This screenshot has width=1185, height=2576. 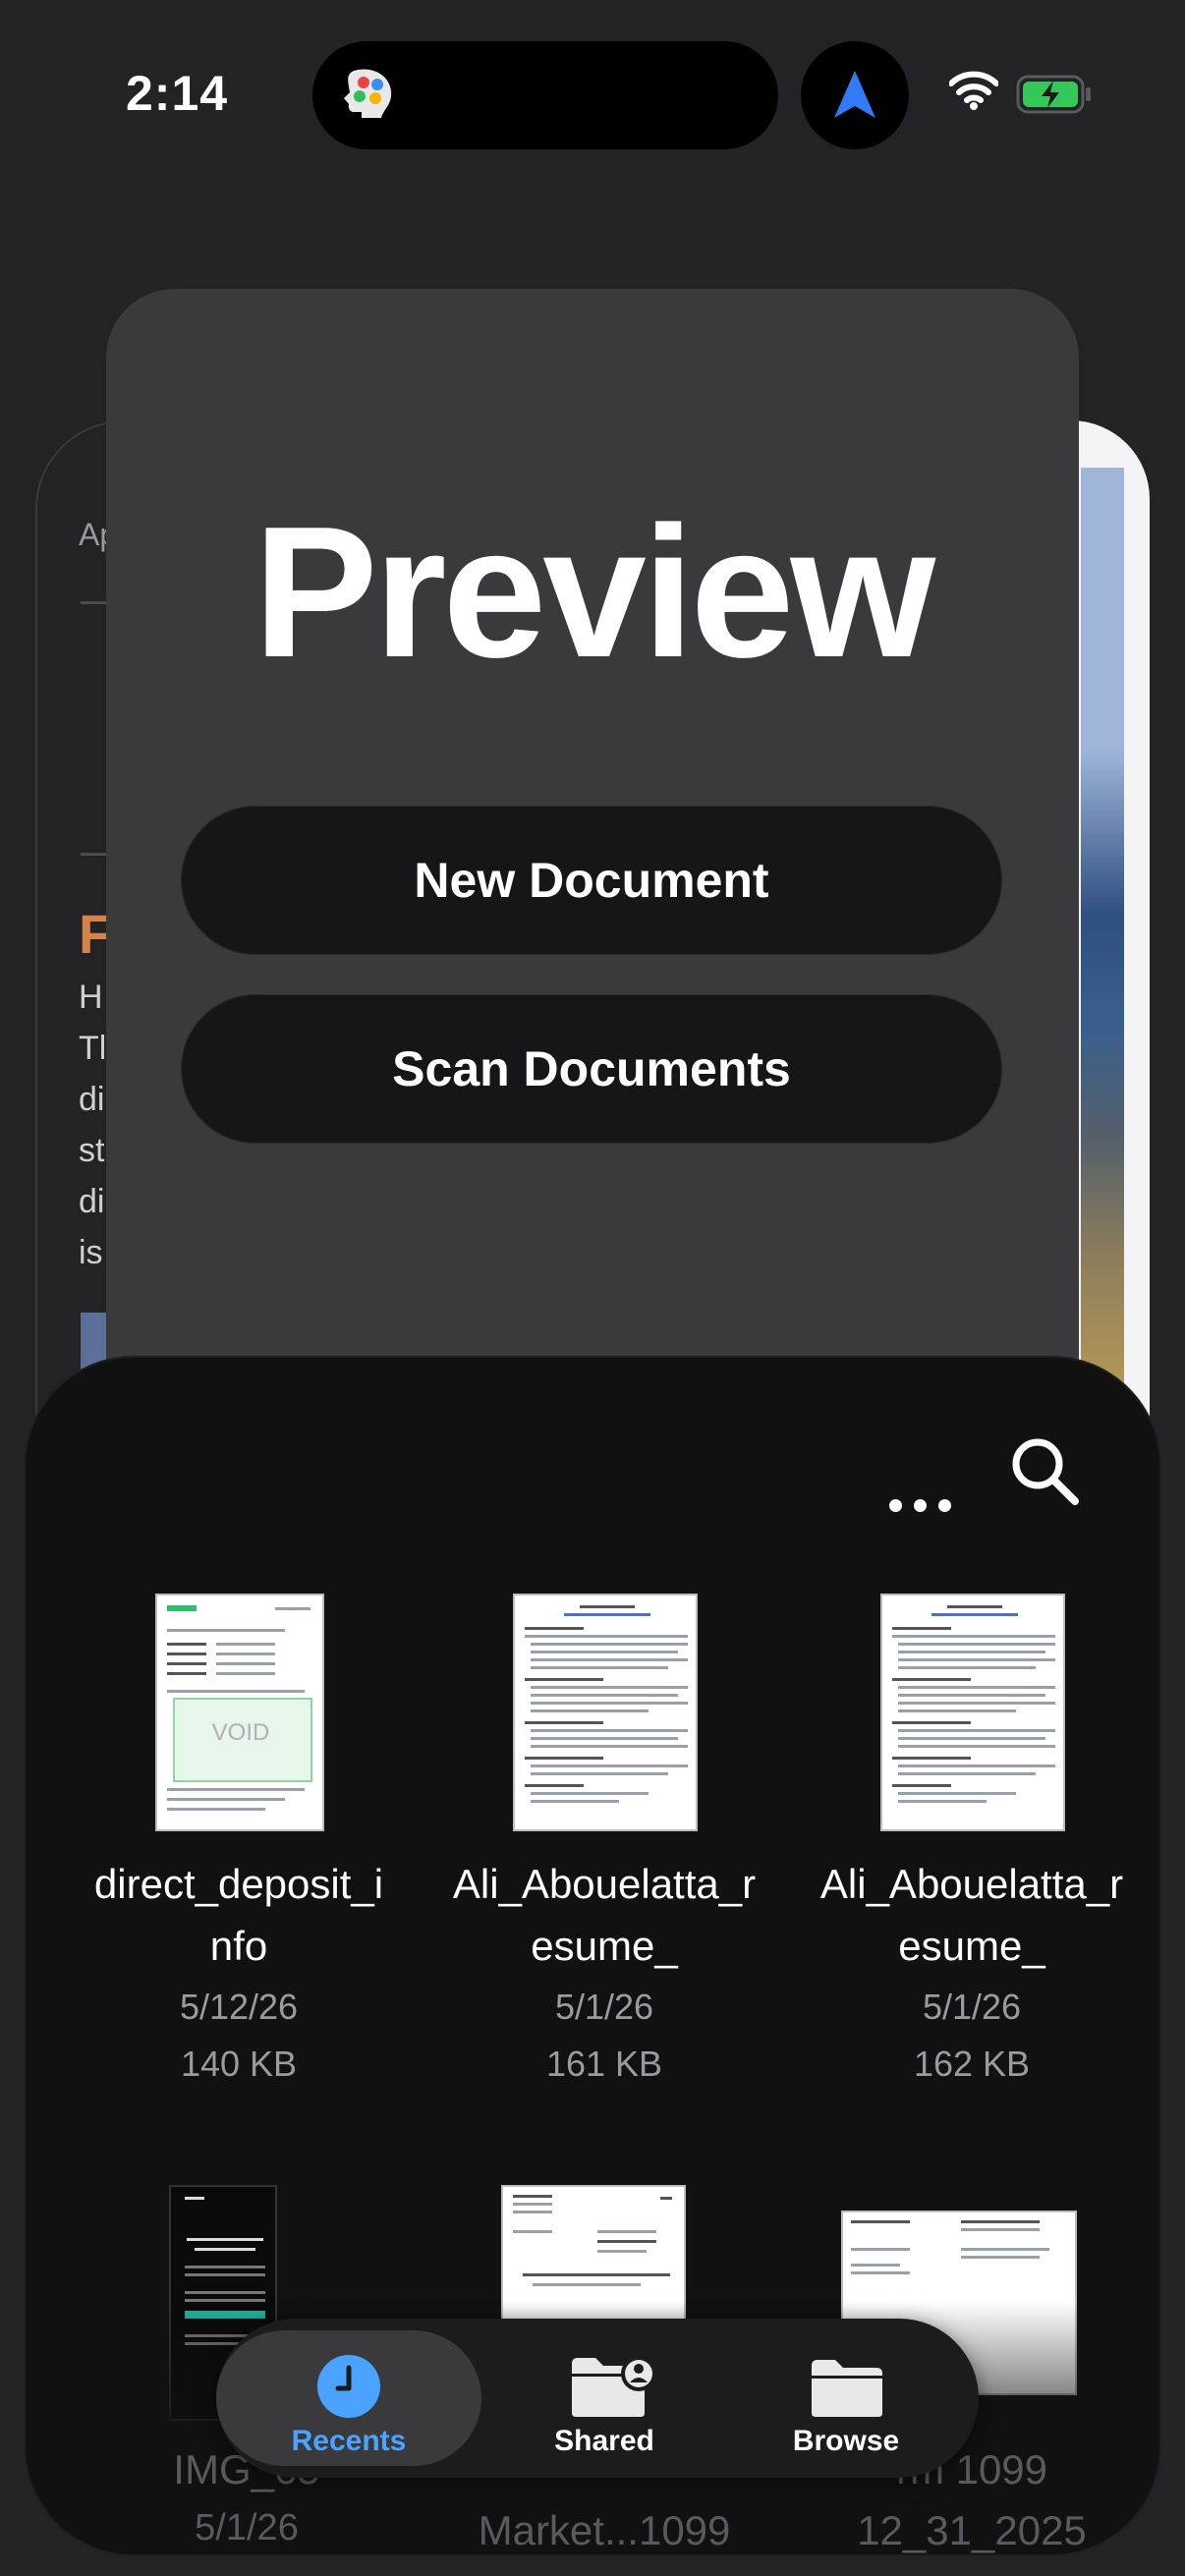 What do you see at coordinates (614, 2386) in the screenshot?
I see `shared-folder-icon` at bounding box center [614, 2386].